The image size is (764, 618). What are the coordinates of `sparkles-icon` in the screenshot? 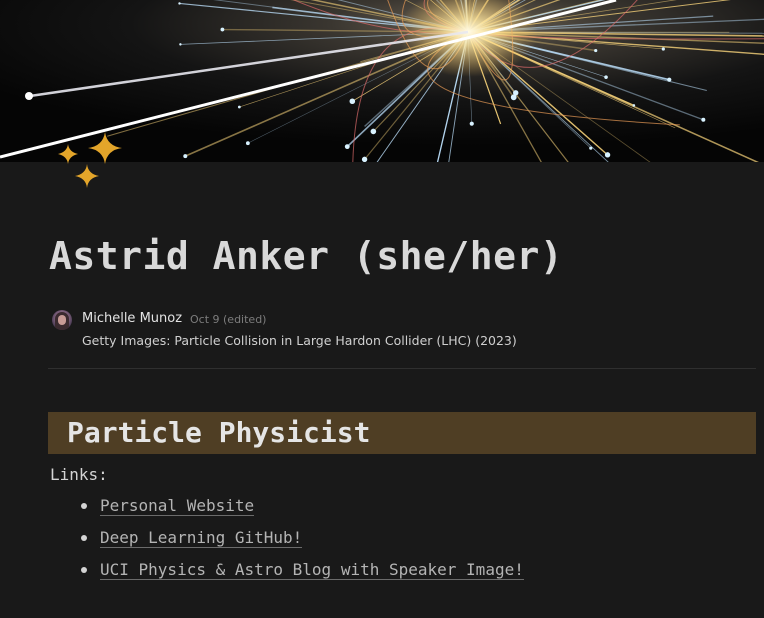 It's located at (90, 159).